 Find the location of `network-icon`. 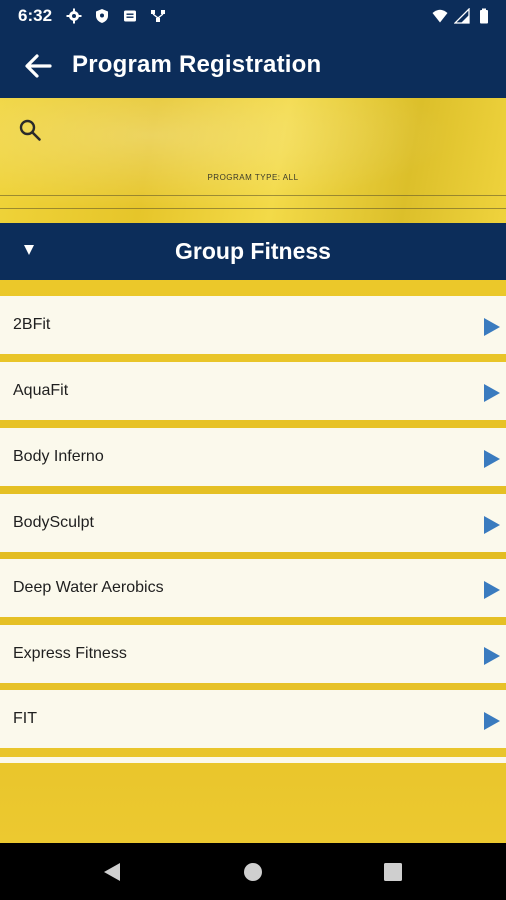

network-icon is located at coordinates (158, 16).